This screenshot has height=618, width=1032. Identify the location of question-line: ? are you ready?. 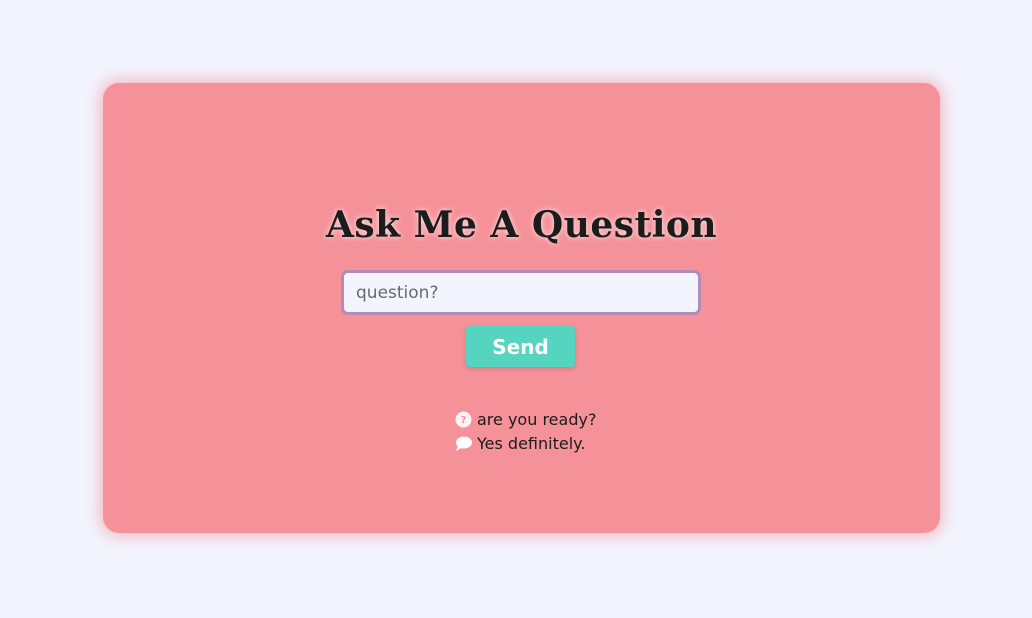
(525, 419).